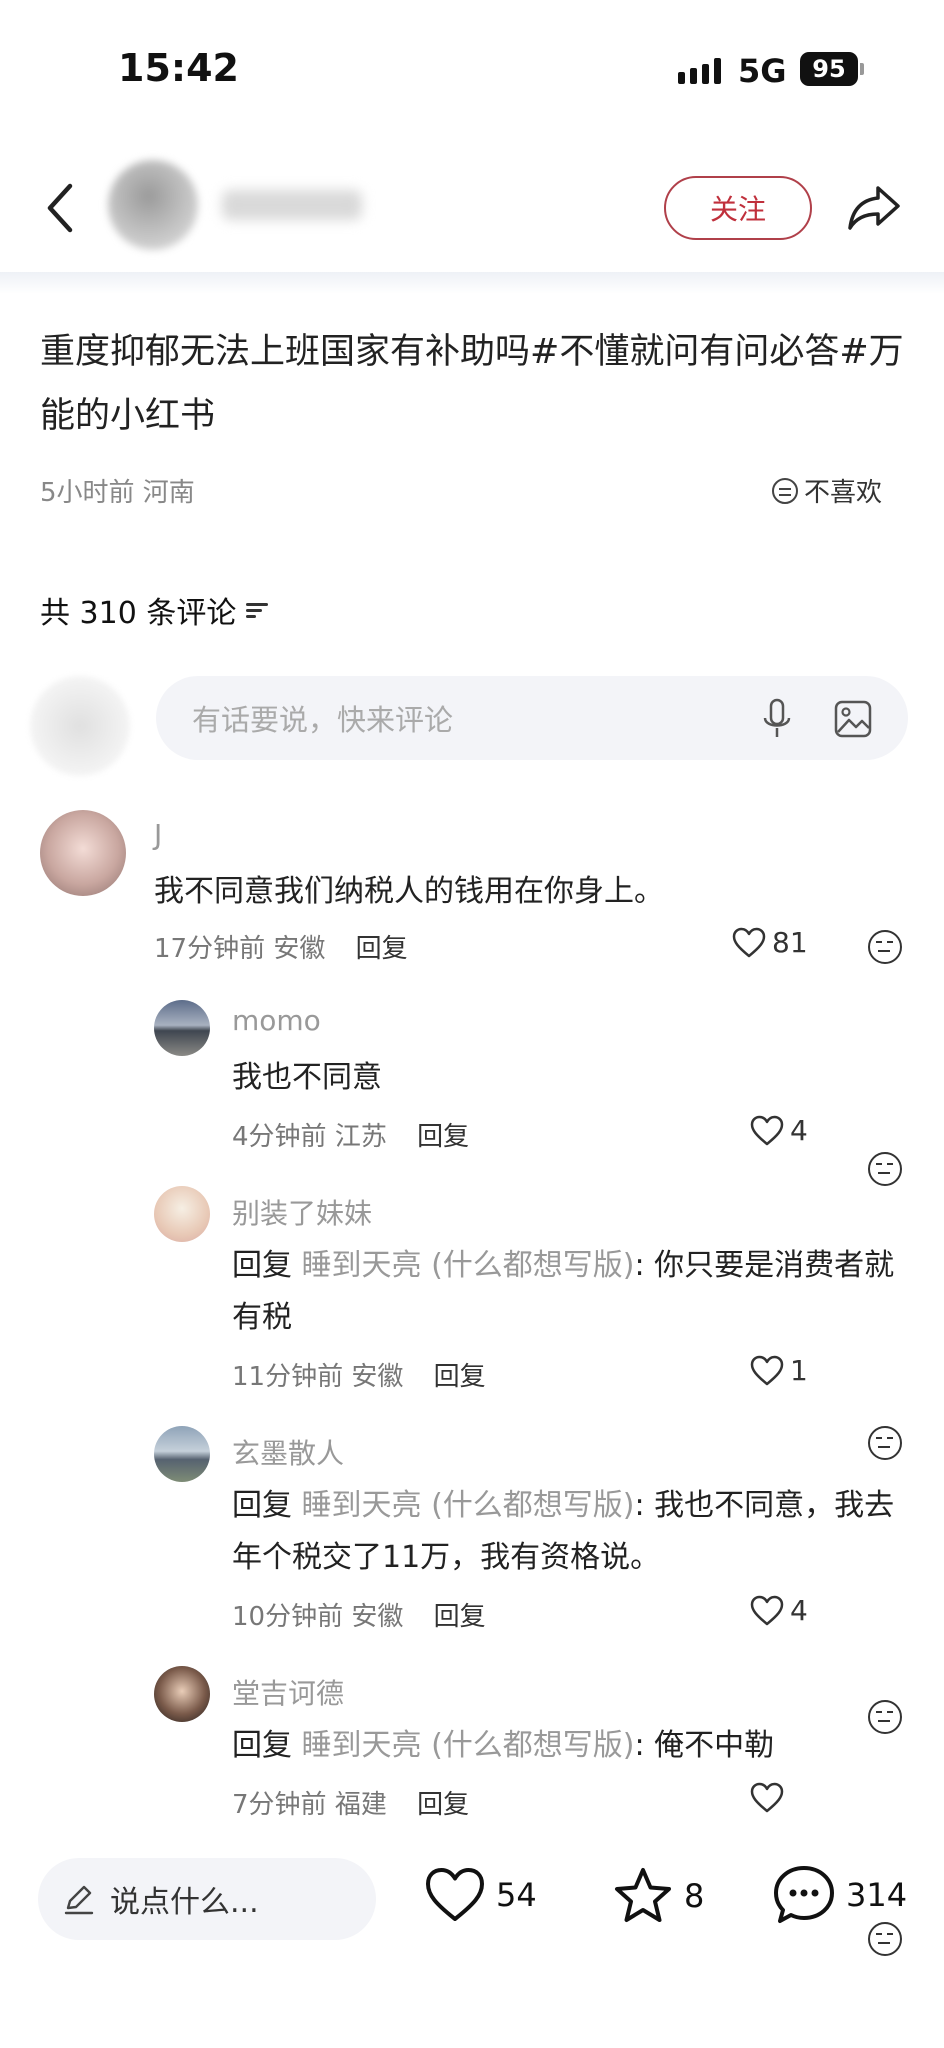 The image size is (944, 2048). I want to click on comment-meta: 17分钟前 安徽 回复, so click(281, 946).